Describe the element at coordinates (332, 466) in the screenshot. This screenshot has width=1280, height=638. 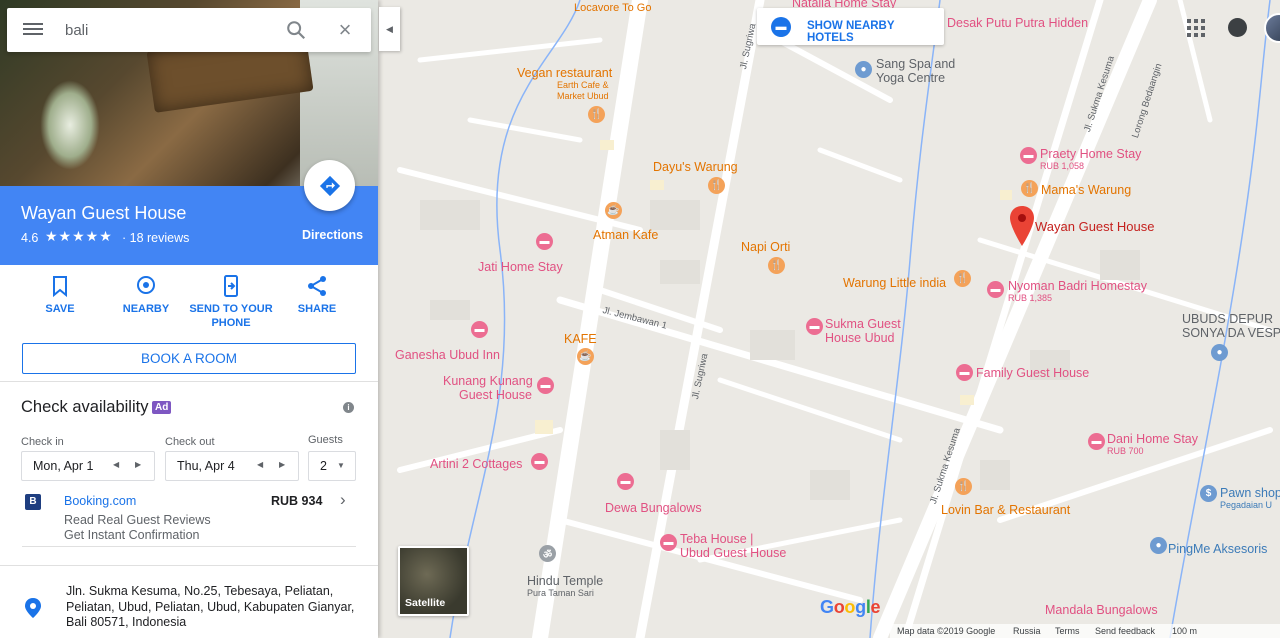
I see `guests-select: 2 ▼` at that location.